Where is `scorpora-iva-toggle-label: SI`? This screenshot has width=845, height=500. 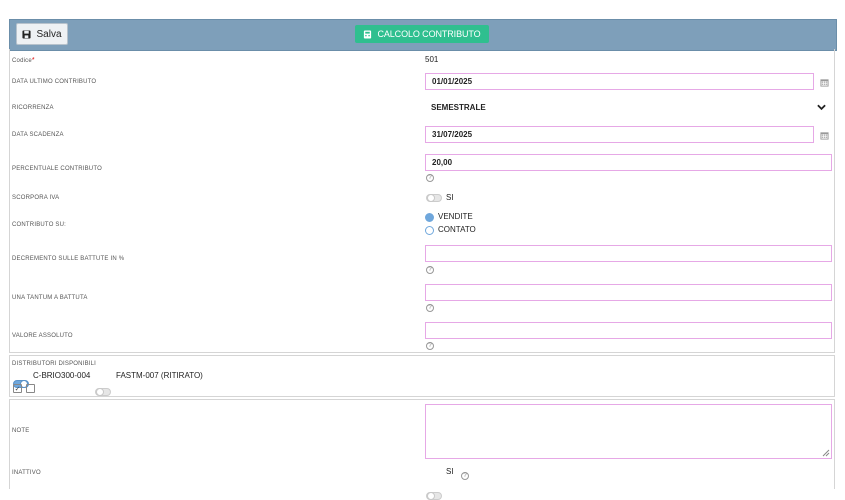 scorpora-iva-toggle-label: SI is located at coordinates (450, 197).